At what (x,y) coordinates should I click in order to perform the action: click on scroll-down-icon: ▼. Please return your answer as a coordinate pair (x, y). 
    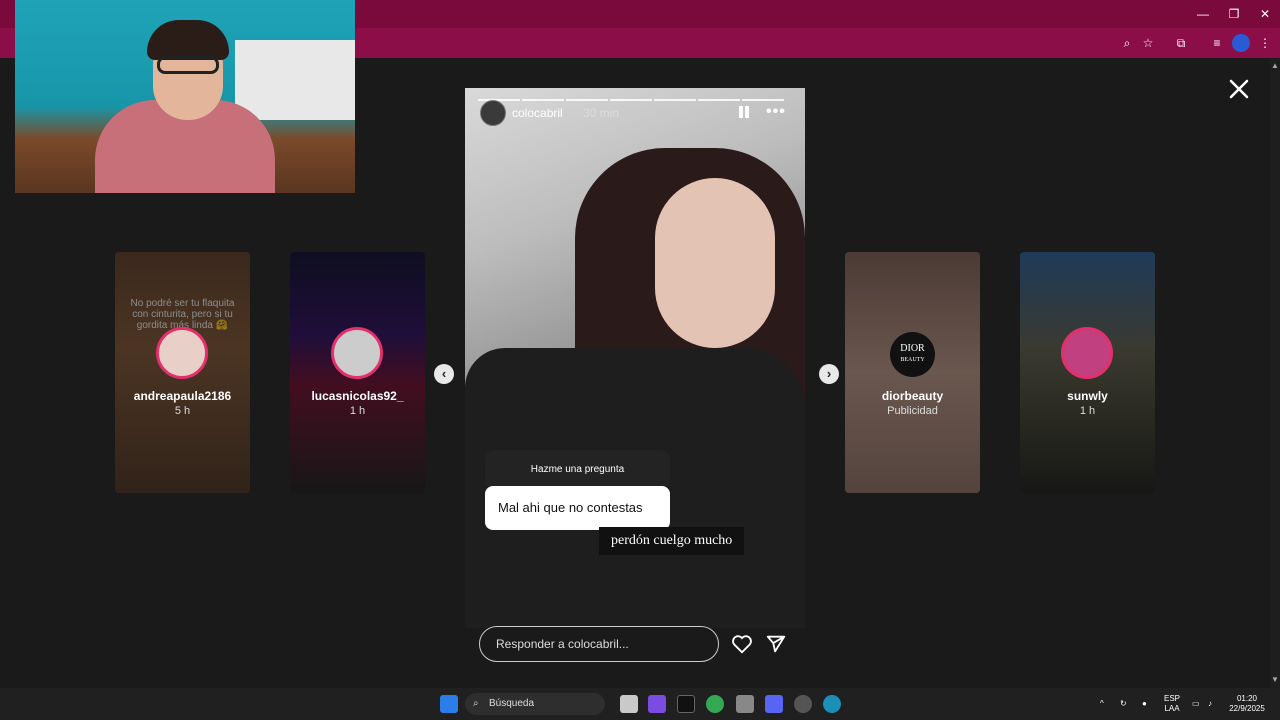
    Looking at the image, I should click on (1275, 680).